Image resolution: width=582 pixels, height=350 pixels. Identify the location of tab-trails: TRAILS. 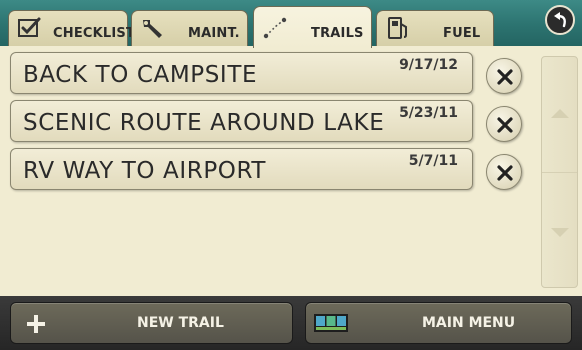
(312, 27).